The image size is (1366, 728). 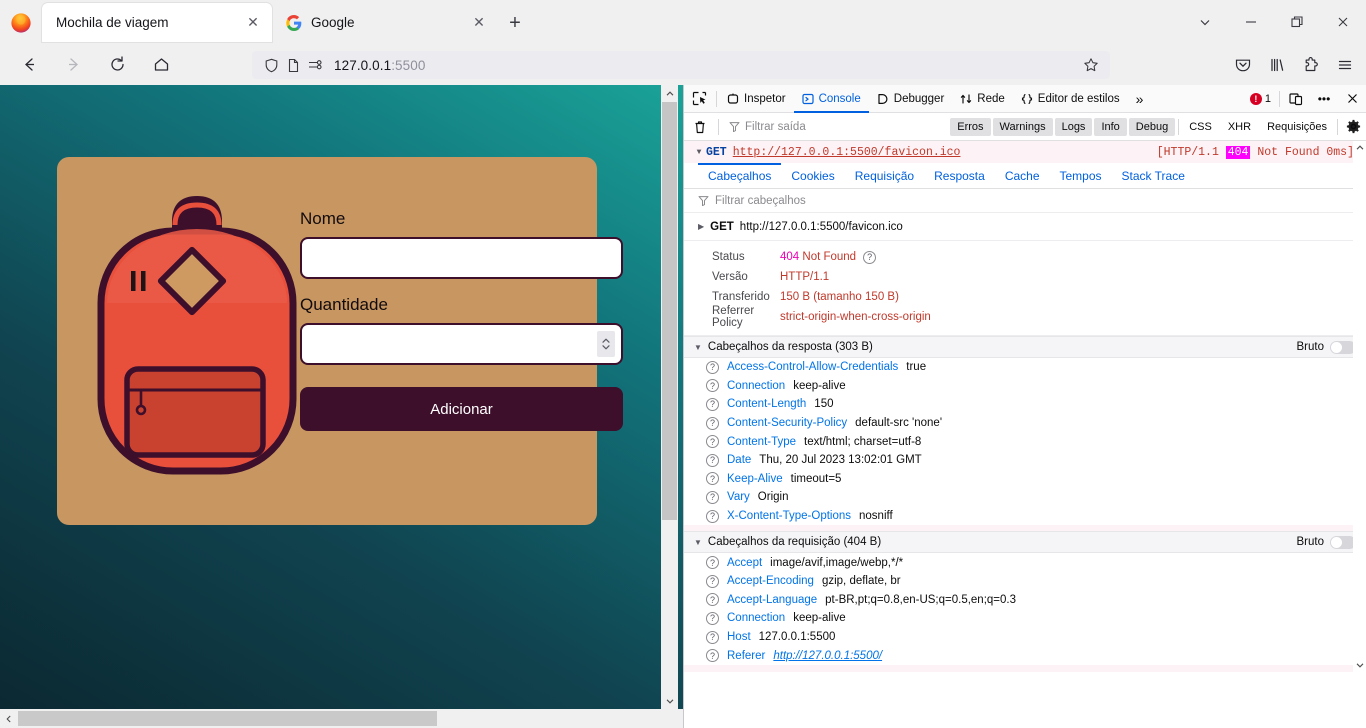 I want to click on header-name: Vary, so click(x=738, y=497).